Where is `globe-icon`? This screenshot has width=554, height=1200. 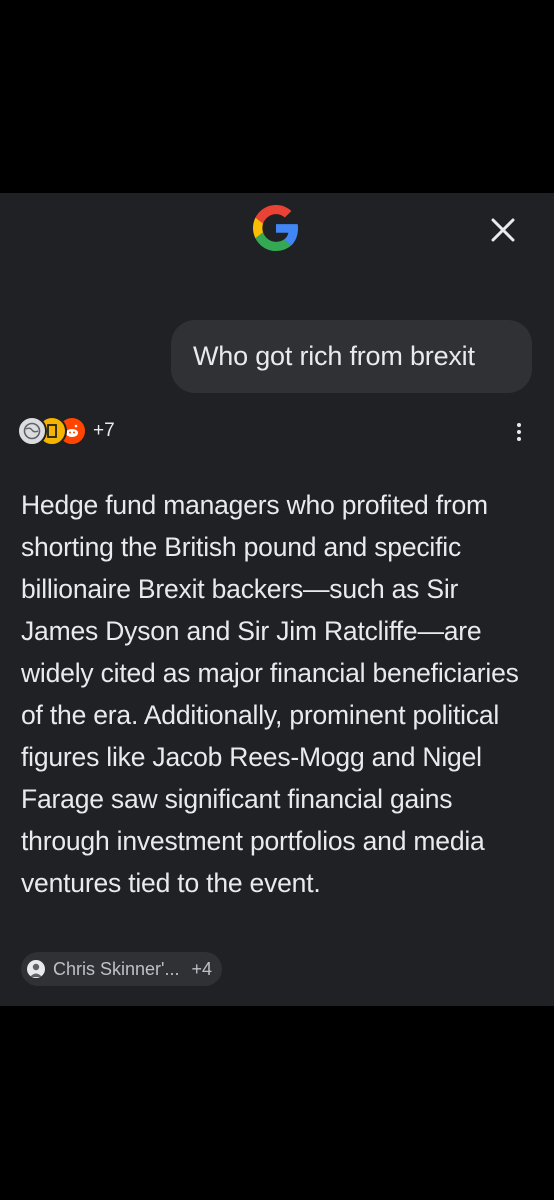
globe-icon is located at coordinates (32, 431).